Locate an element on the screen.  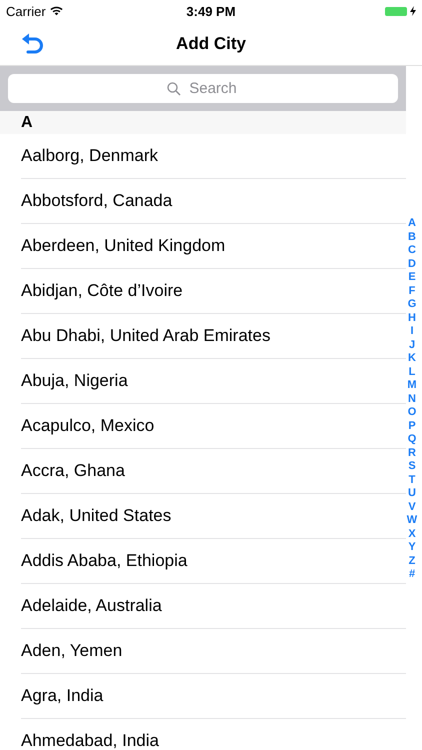
index-letter: A is located at coordinates (412, 223).